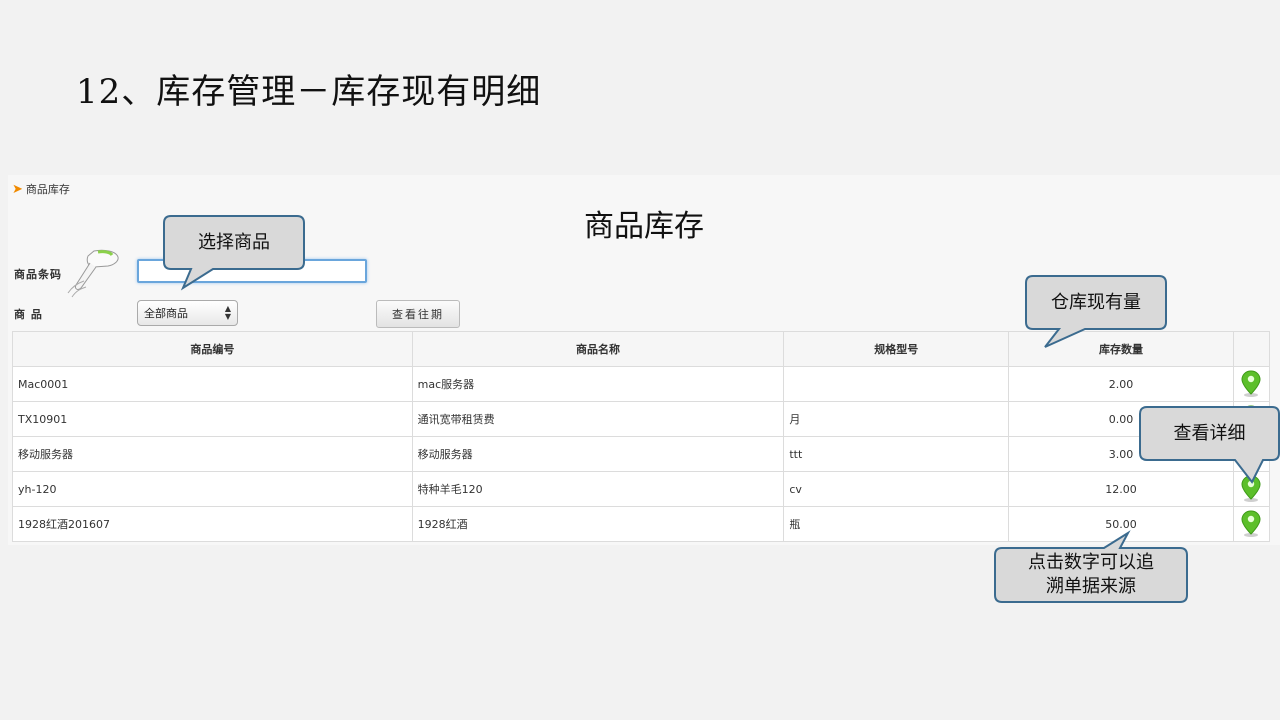  What do you see at coordinates (48, 189) in the screenshot?
I see `breadcrumb-label: 商品库存` at bounding box center [48, 189].